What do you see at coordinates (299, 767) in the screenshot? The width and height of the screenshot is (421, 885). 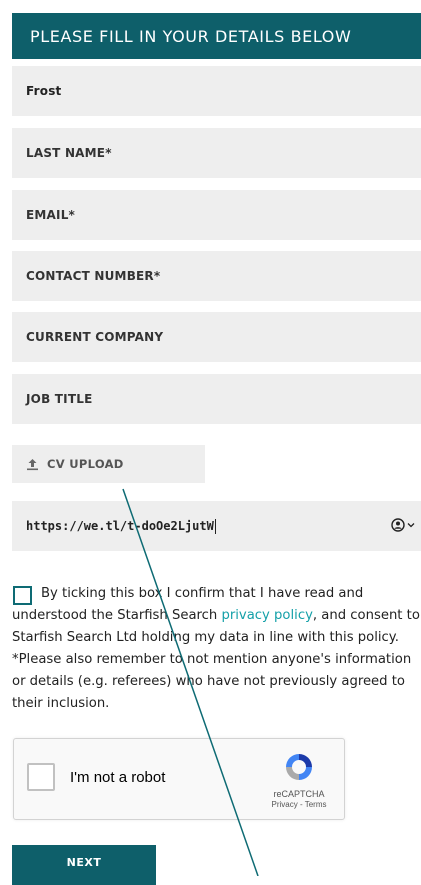 I see `recaptcha-icon` at bounding box center [299, 767].